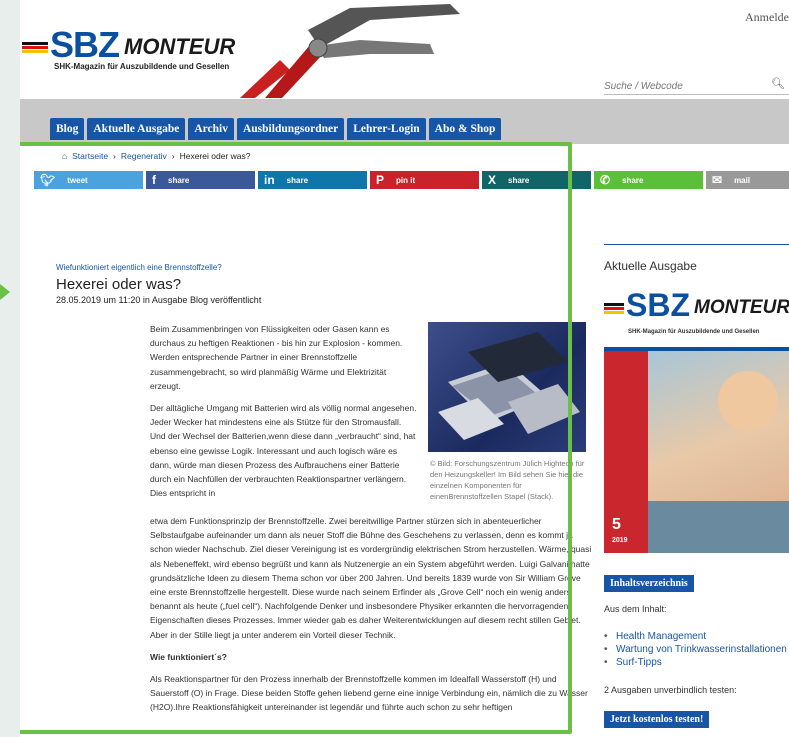 Image resolution: width=789 pixels, height=737 pixels. What do you see at coordinates (290, 129) in the screenshot?
I see `nav-ausbildungsordner: Ausbildungsordner` at bounding box center [290, 129].